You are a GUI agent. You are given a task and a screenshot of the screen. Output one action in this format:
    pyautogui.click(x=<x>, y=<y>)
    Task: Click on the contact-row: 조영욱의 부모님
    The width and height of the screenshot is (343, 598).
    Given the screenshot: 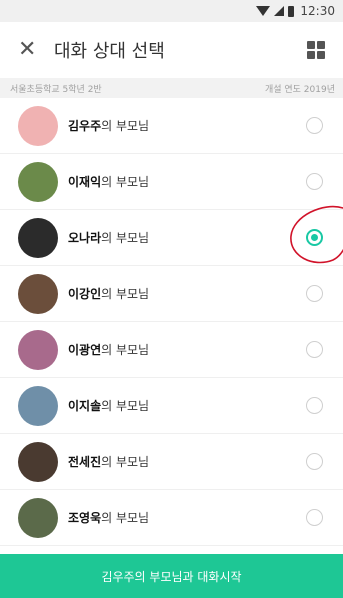 What is the action you would take?
    pyautogui.click(x=171, y=518)
    